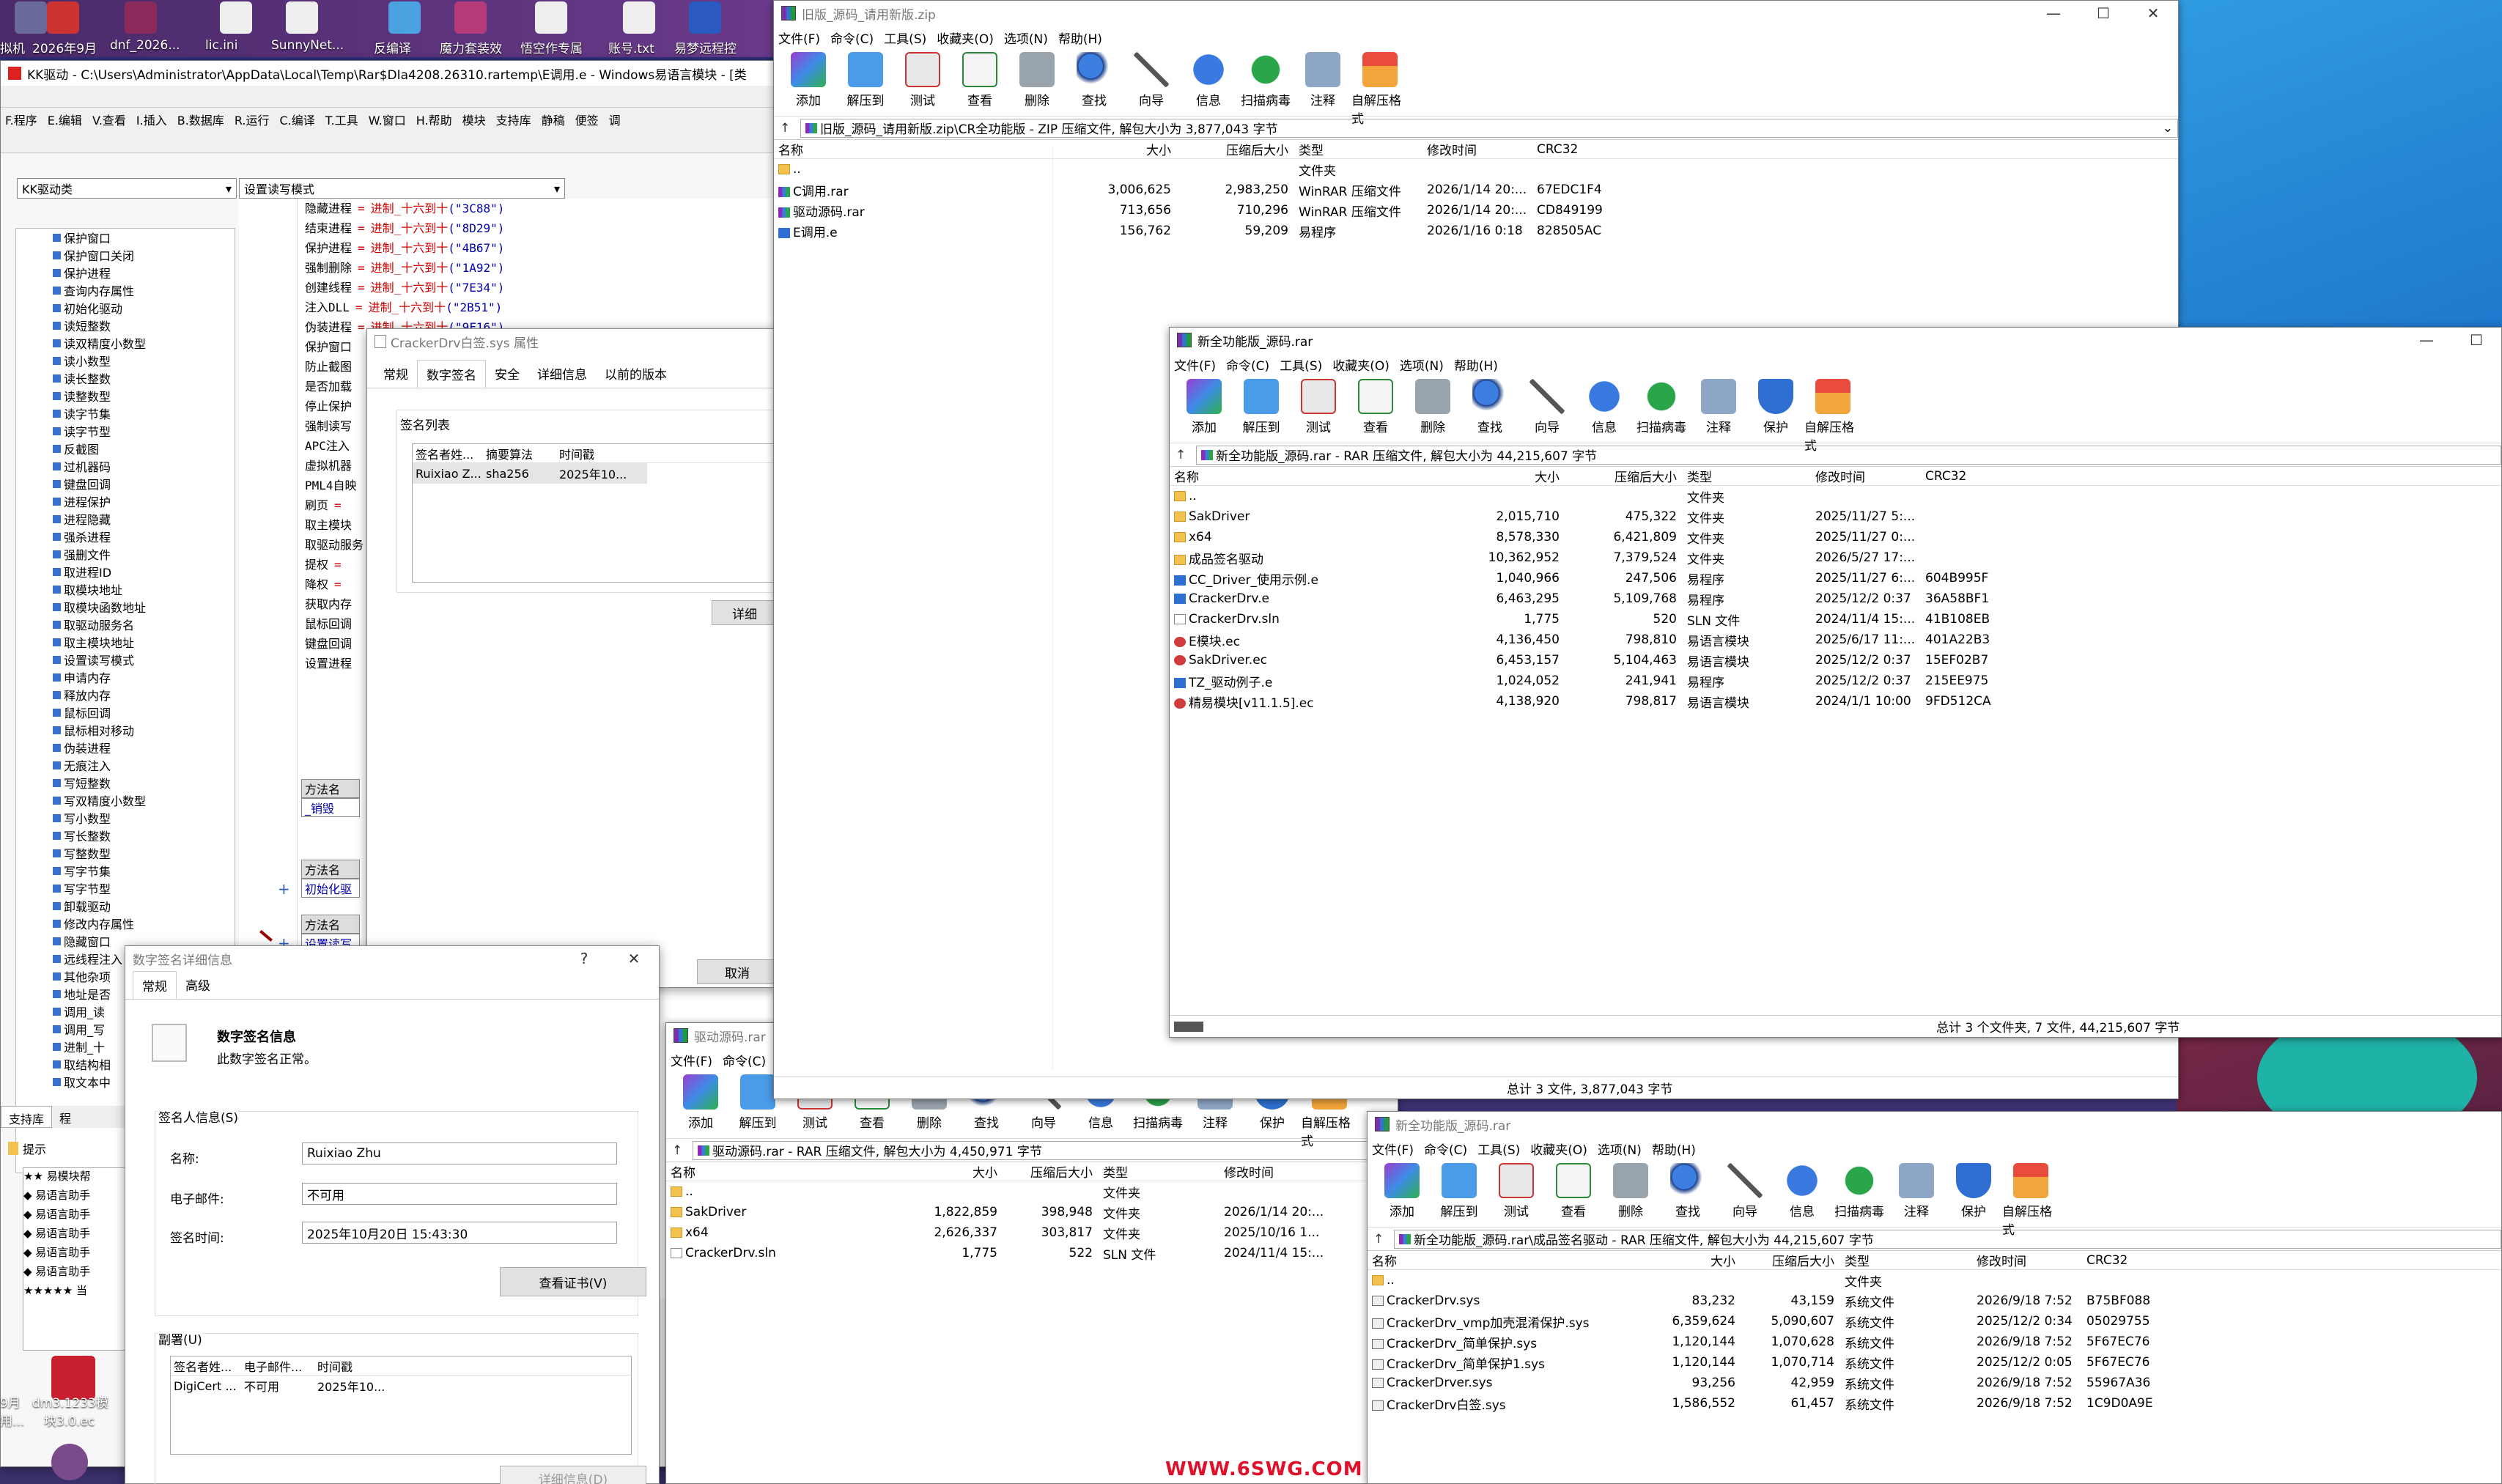 The width and height of the screenshot is (2502, 1484). What do you see at coordinates (1745, 1191) in the screenshot?
I see `toolbar-button: 向导` at bounding box center [1745, 1191].